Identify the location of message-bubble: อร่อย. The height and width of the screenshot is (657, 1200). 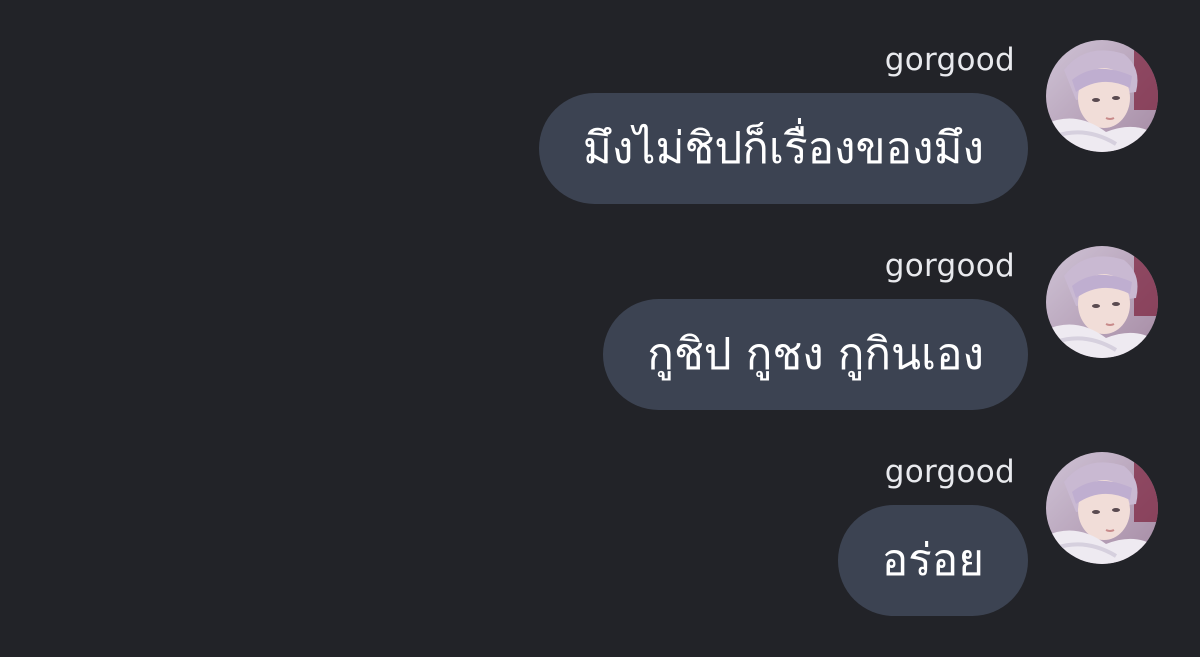
(932, 560).